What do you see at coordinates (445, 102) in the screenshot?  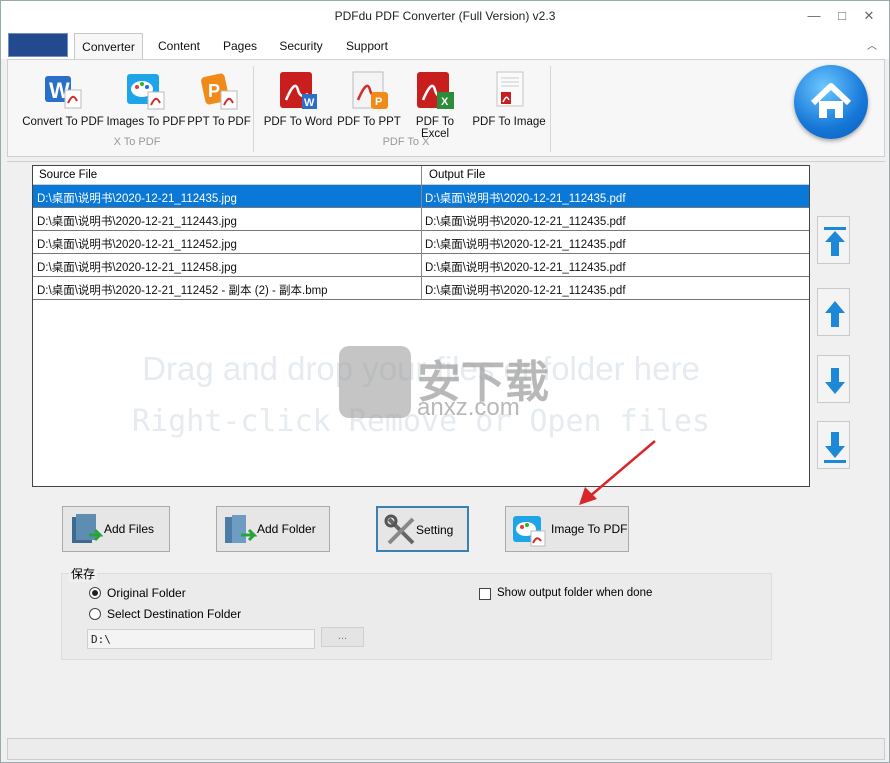 I see `svg-text: X` at bounding box center [445, 102].